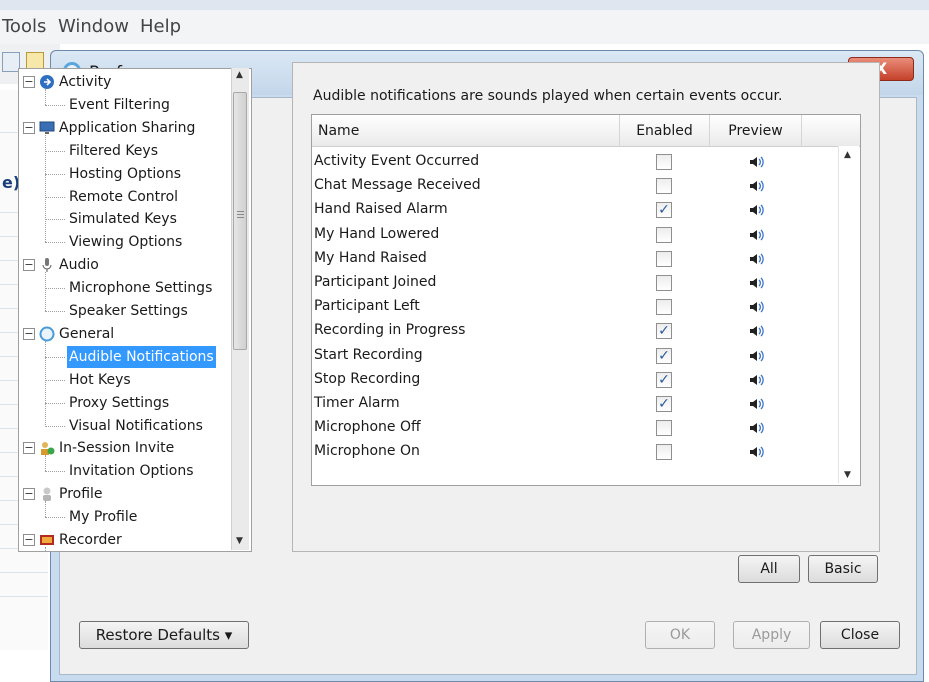 The height and width of the screenshot is (682, 929). I want to click on tree-leaf: Visual Notifications, so click(134, 426).